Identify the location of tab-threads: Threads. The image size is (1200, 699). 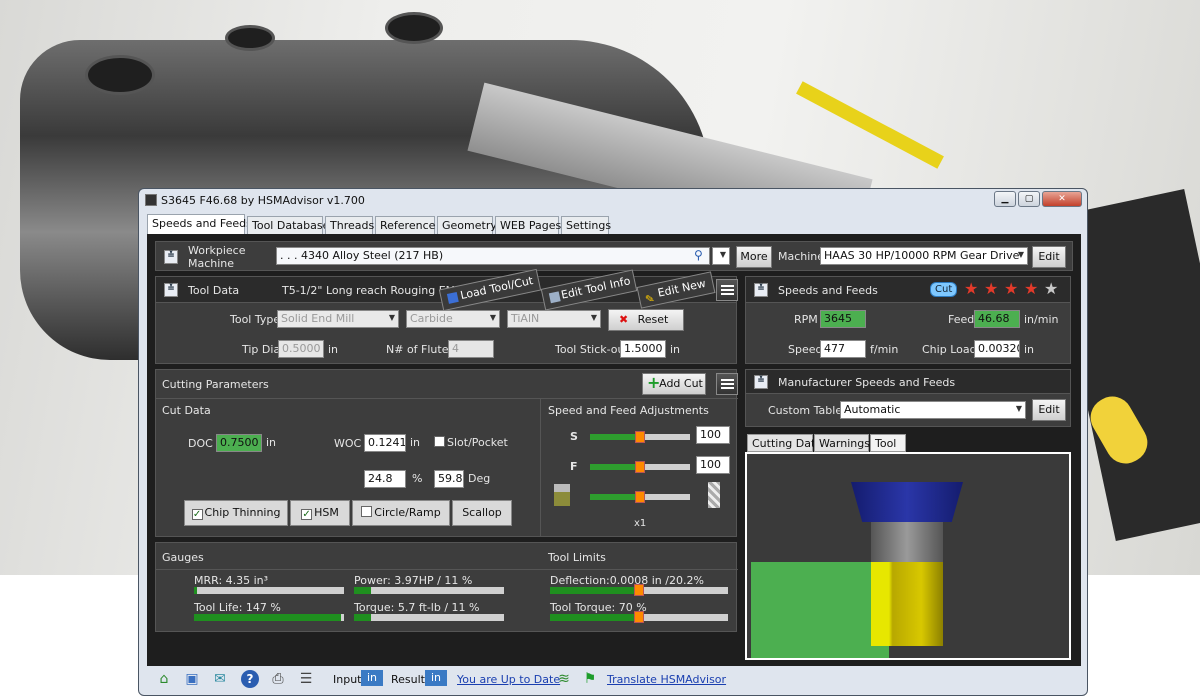
(349, 225).